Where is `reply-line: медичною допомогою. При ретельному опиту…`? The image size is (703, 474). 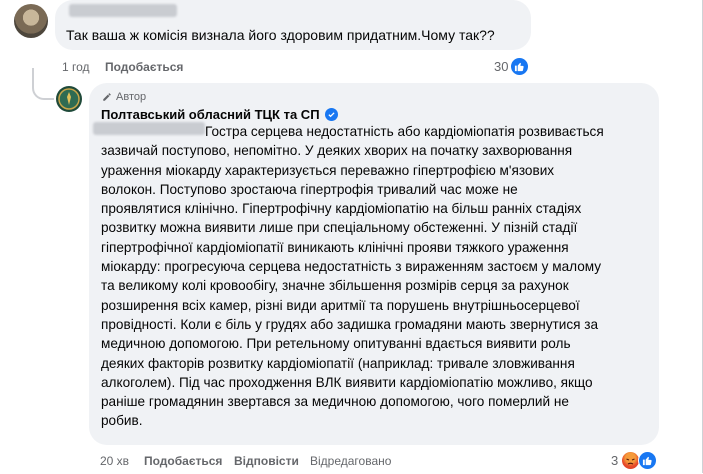 reply-line: медичною допомогою. При ретельному опиту… is located at coordinates (336, 344).